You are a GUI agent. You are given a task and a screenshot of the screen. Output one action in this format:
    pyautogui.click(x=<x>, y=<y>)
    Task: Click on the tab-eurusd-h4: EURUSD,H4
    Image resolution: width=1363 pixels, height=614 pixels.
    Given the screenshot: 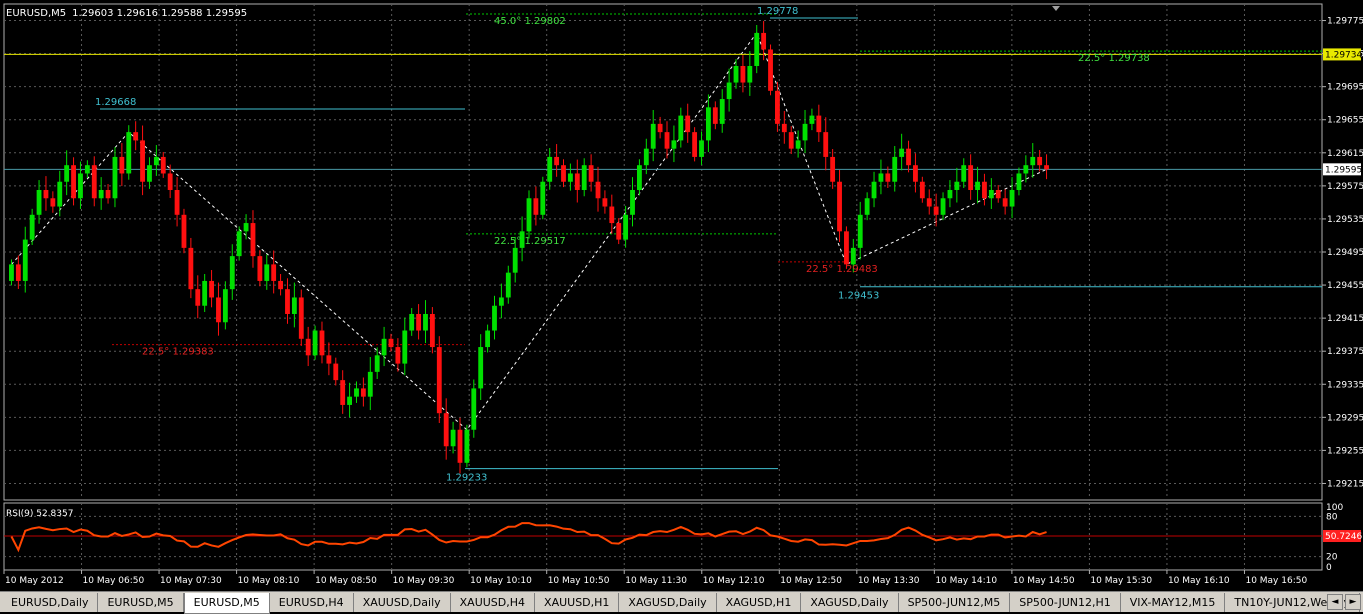 What is the action you would take?
    pyautogui.click(x=312, y=602)
    